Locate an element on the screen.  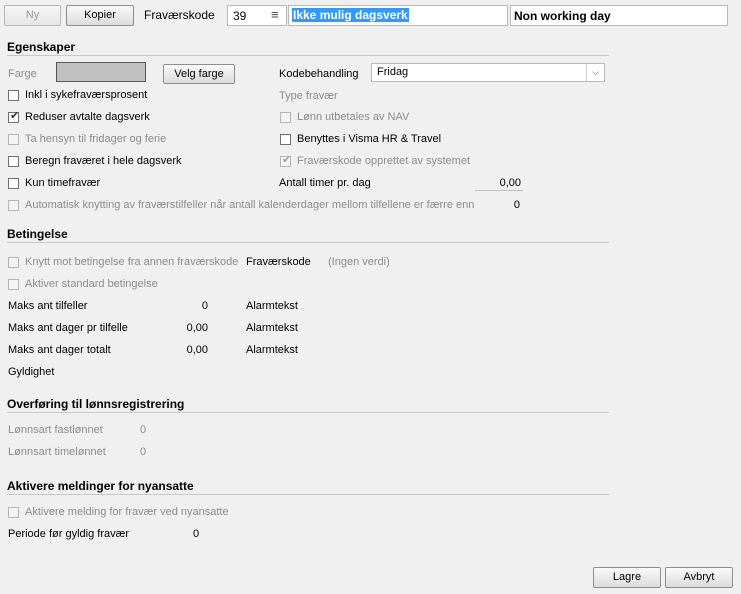
period-value: 0 is located at coordinates (196, 534).